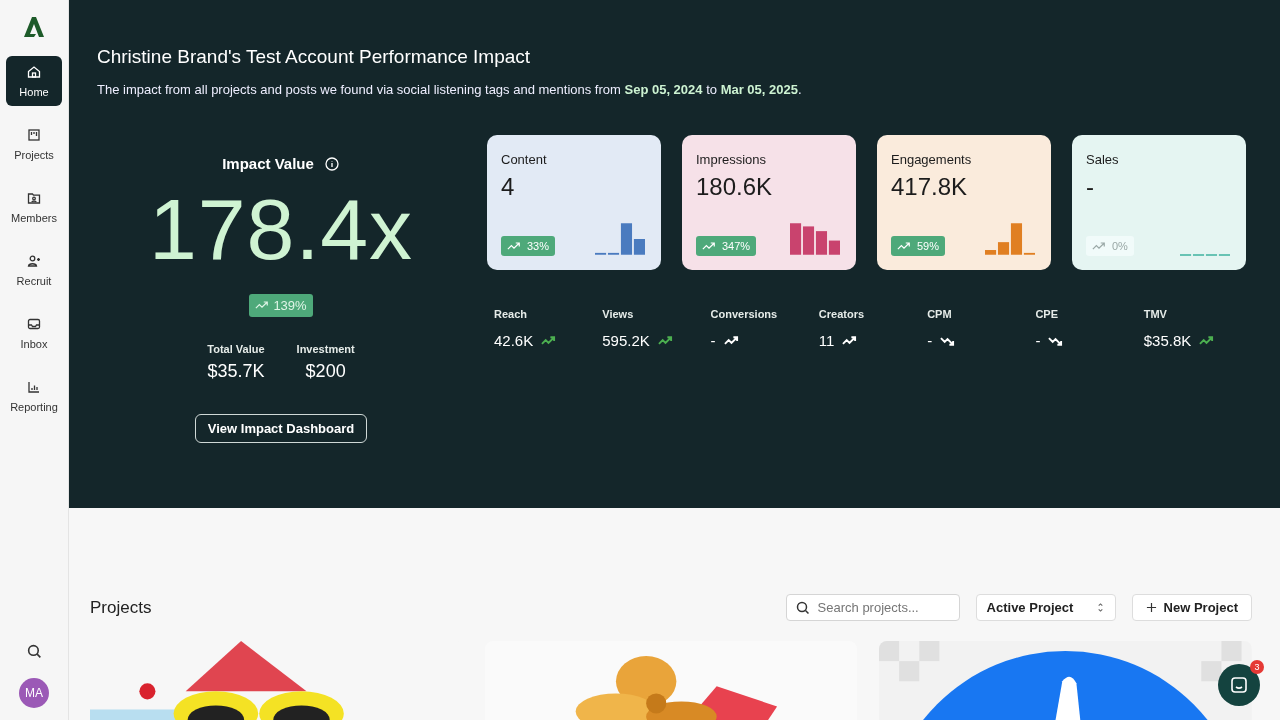 This screenshot has width=1280, height=720. Describe the element at coordinates (511, 314) in the screenshot. I see `metric-label: Reach` at that location.